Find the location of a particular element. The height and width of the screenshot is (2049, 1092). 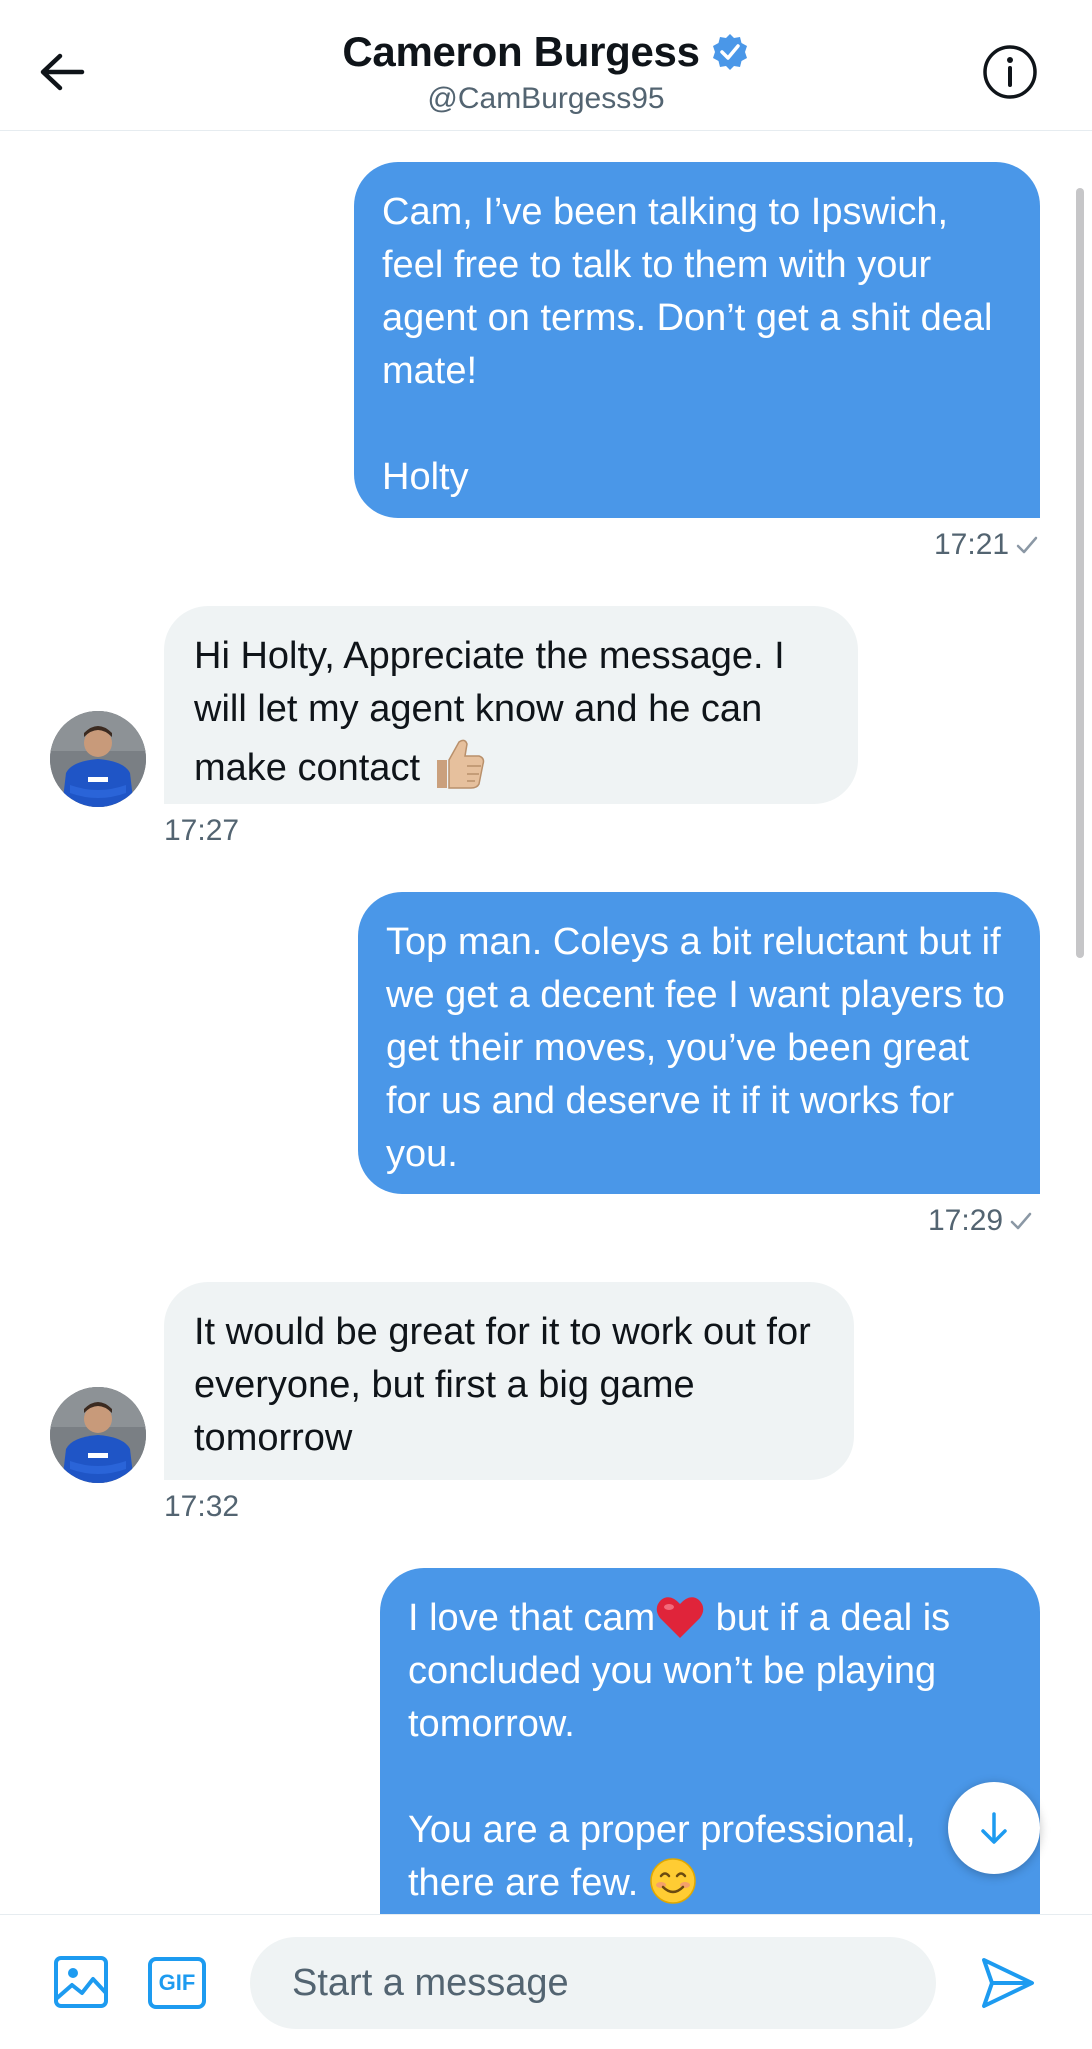

gif-button: GIF is located at coordinates (177, 1983).